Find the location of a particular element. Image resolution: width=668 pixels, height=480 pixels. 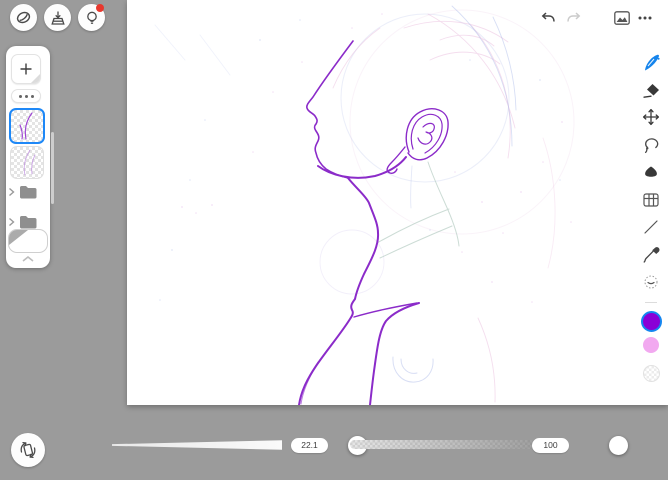

image-icon is located at coordinates (622, 18).